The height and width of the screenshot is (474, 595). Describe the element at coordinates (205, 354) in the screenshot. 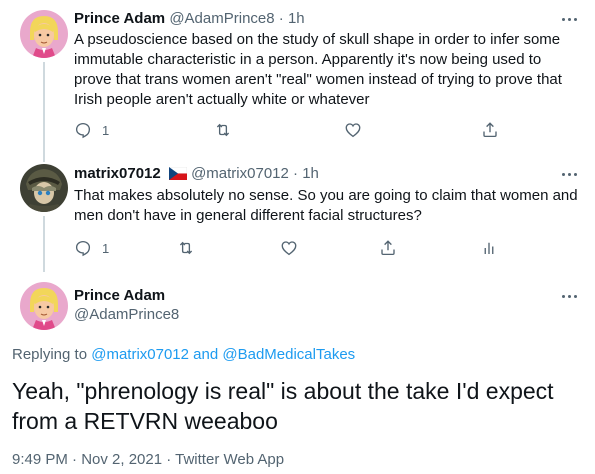

I see `replying-and: and` at that location.